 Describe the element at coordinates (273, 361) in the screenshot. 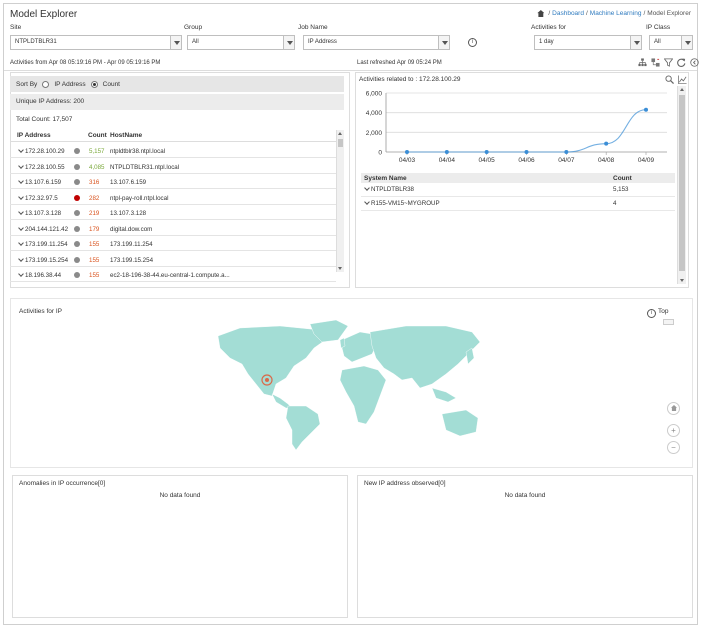

I see `north-america` at that location.